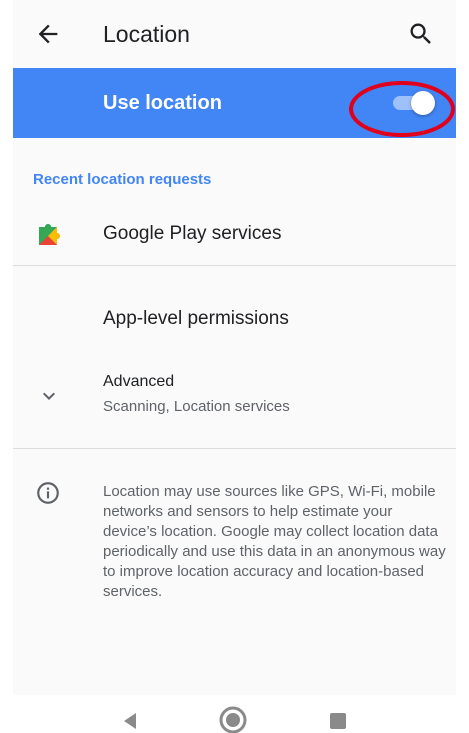 The image size is (469, 733). What do you see at coordinates (162, 103) in the screenshot?
I see `use-location-label: Use location` at bounding box center [162, 103].